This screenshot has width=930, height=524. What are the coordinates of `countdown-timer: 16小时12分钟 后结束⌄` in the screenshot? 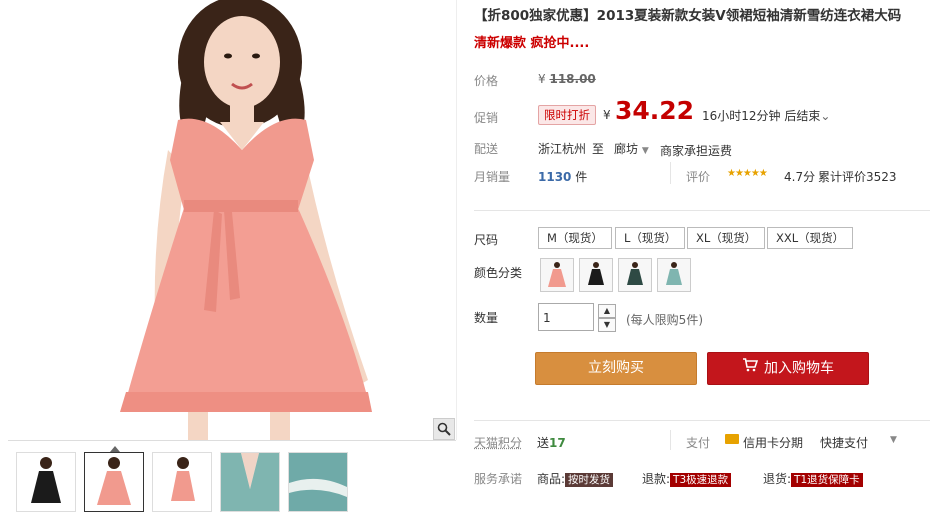 It's located at (766, 116).